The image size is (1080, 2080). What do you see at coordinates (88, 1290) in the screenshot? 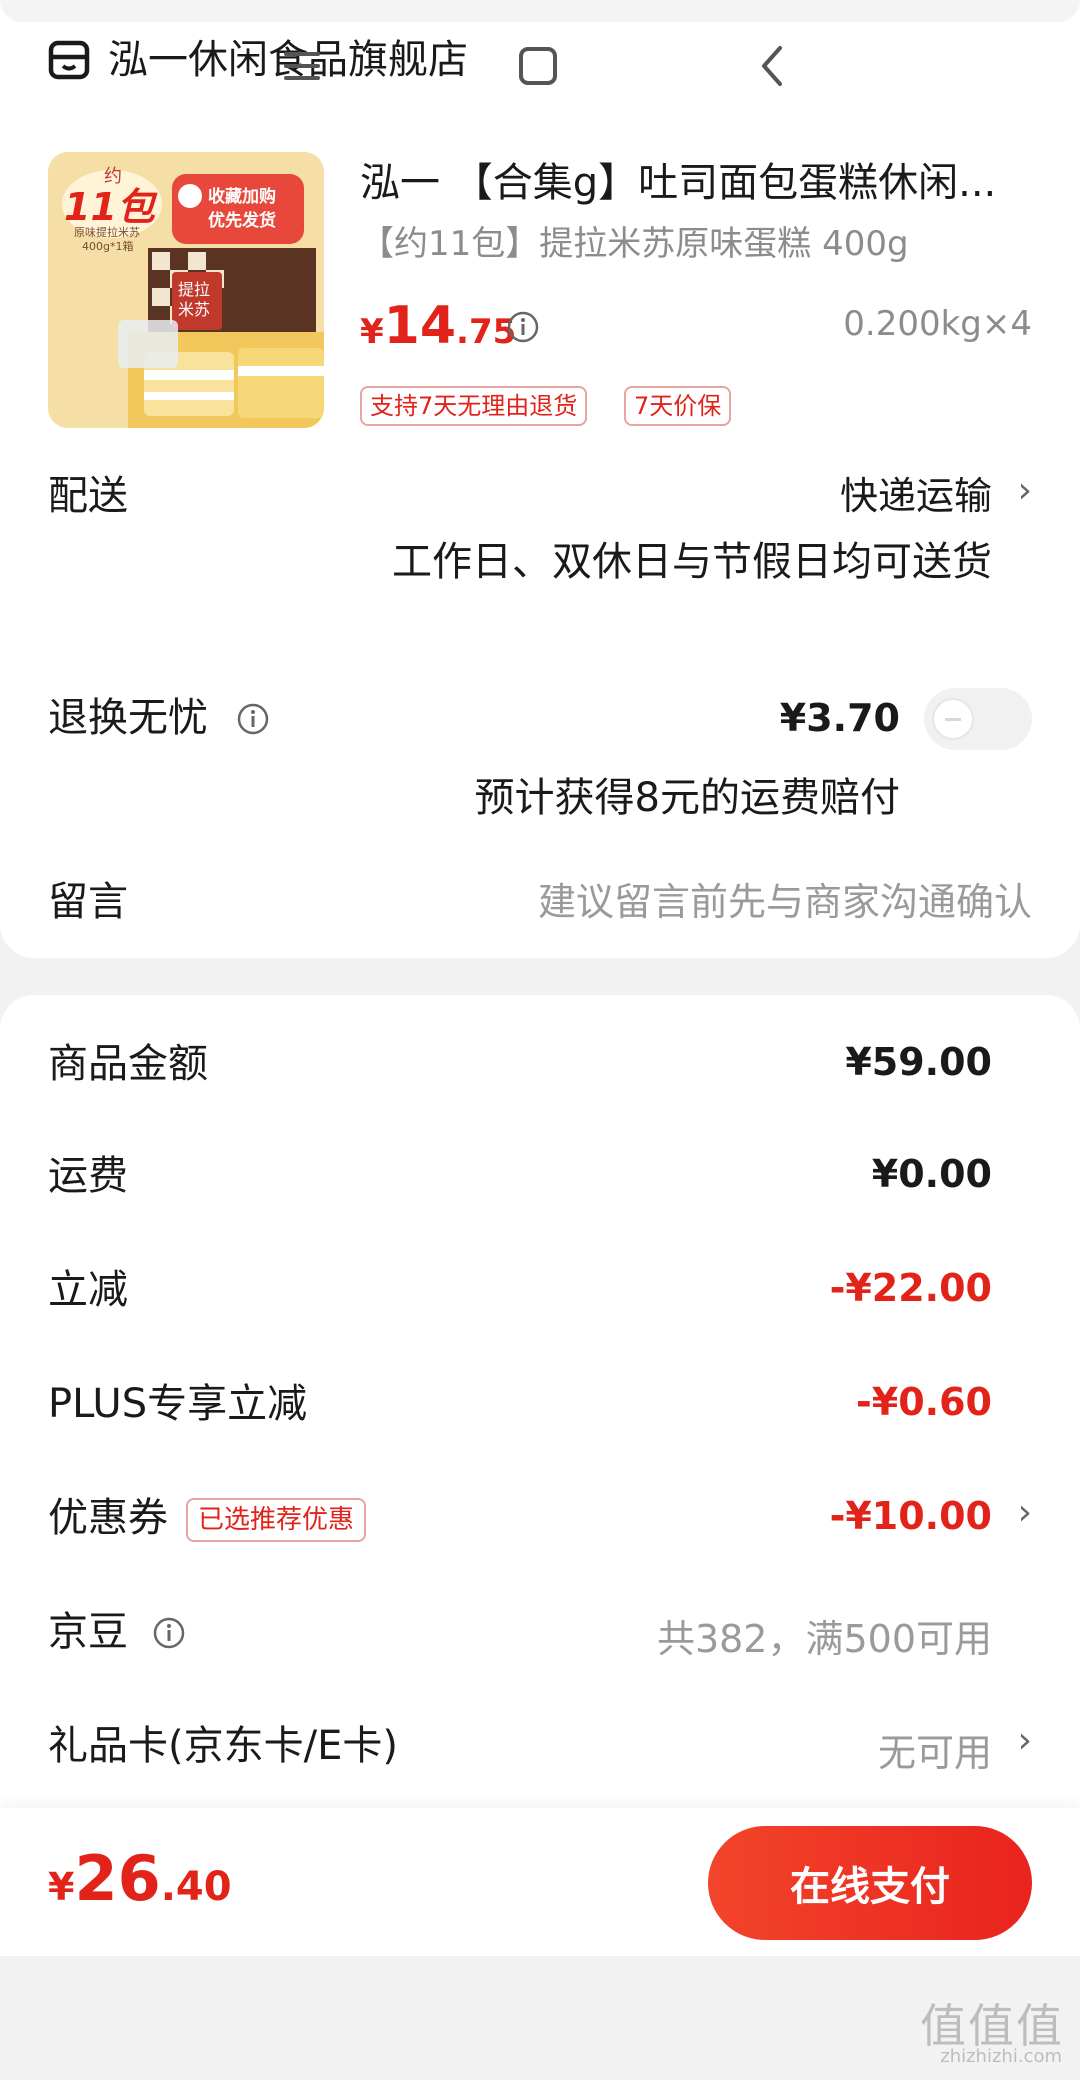
I see `instant-discount-label: 立减` at bounding box center [88, 1290].